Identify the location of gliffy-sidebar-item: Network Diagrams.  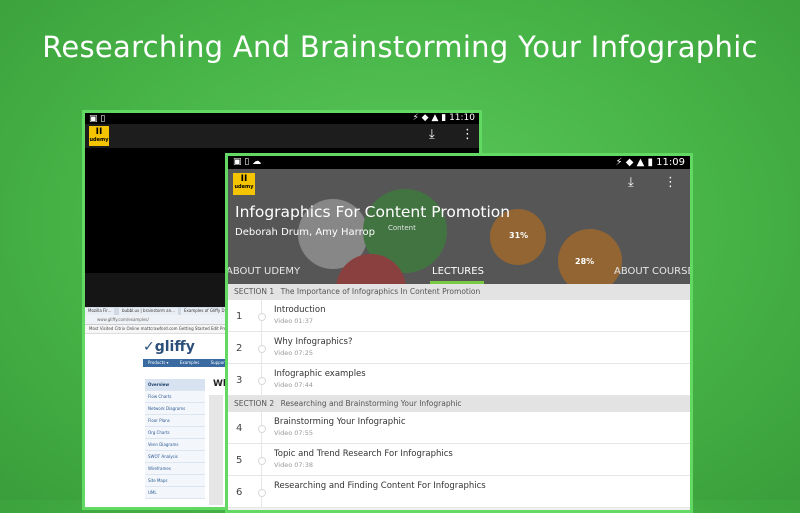
(175, 409).